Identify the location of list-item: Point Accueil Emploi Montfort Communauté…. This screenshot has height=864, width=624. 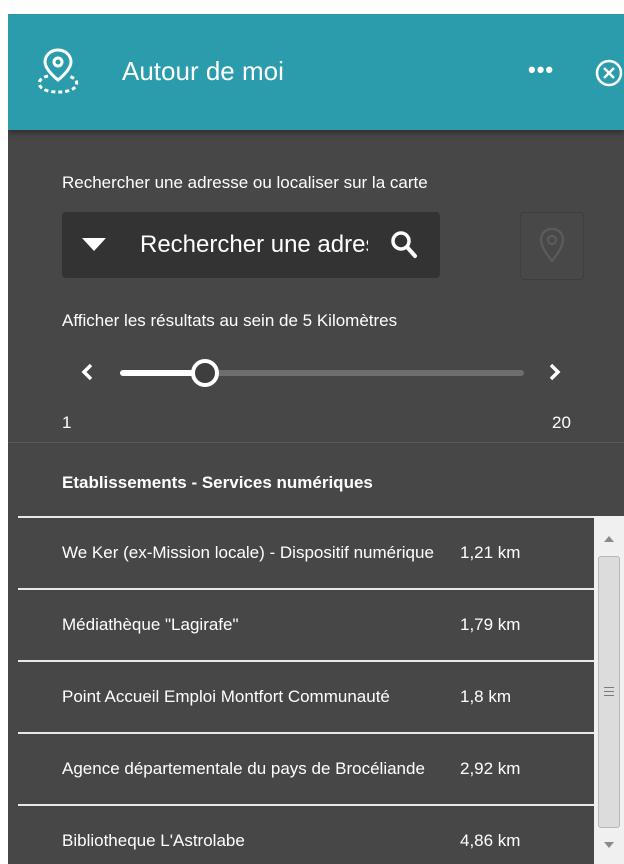
(306, 698).